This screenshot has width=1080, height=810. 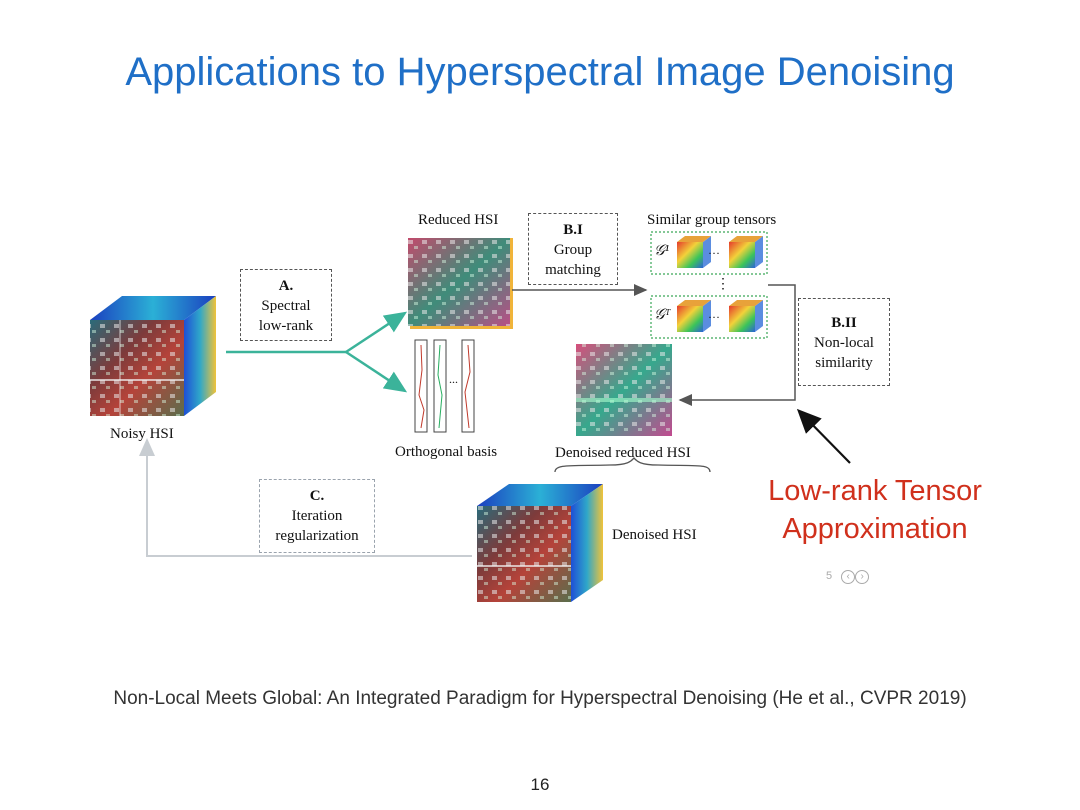 What do you see at coordinates (286, 326) in the screenshot?
I see `step-a-line2: low-rank` at bounding box center [286, 326].